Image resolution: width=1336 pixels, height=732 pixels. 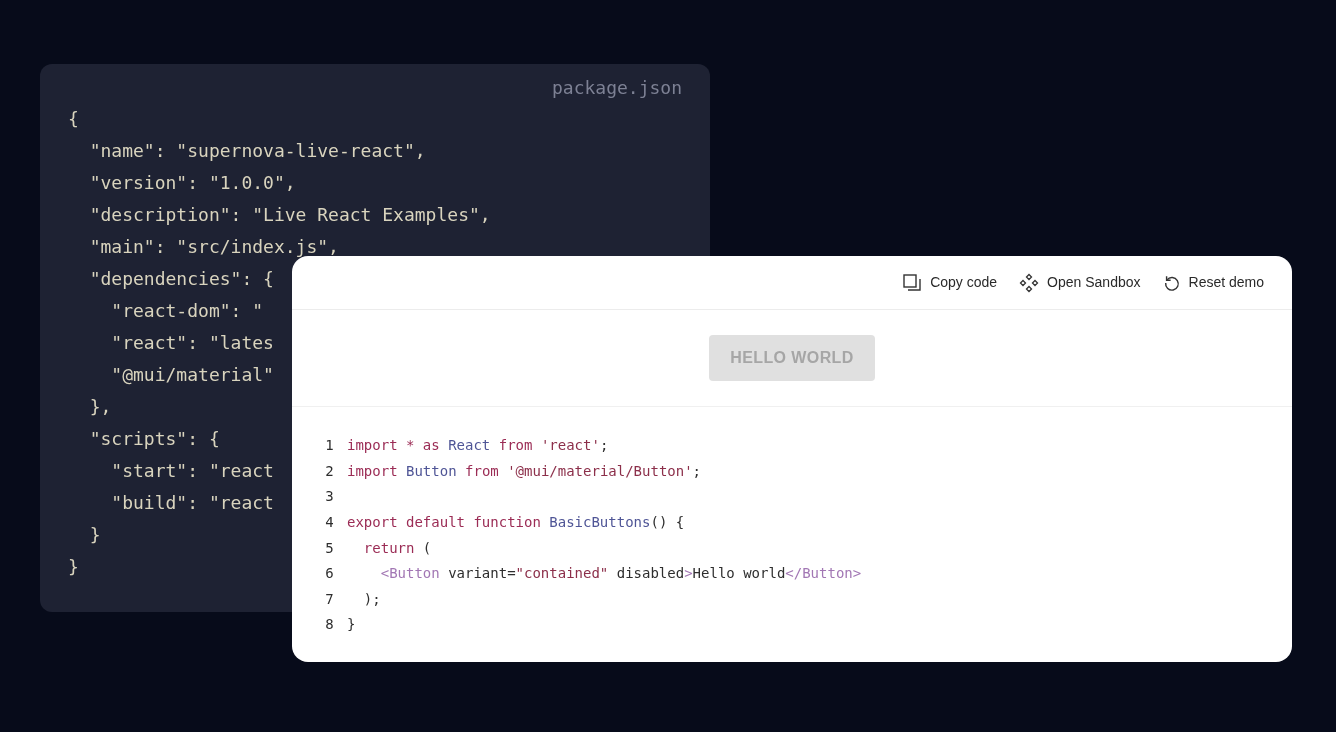 What do you see at coordinates (1171, 282) in the screenshot?
I see `undo-icon` at bounding box center [1171, 282].